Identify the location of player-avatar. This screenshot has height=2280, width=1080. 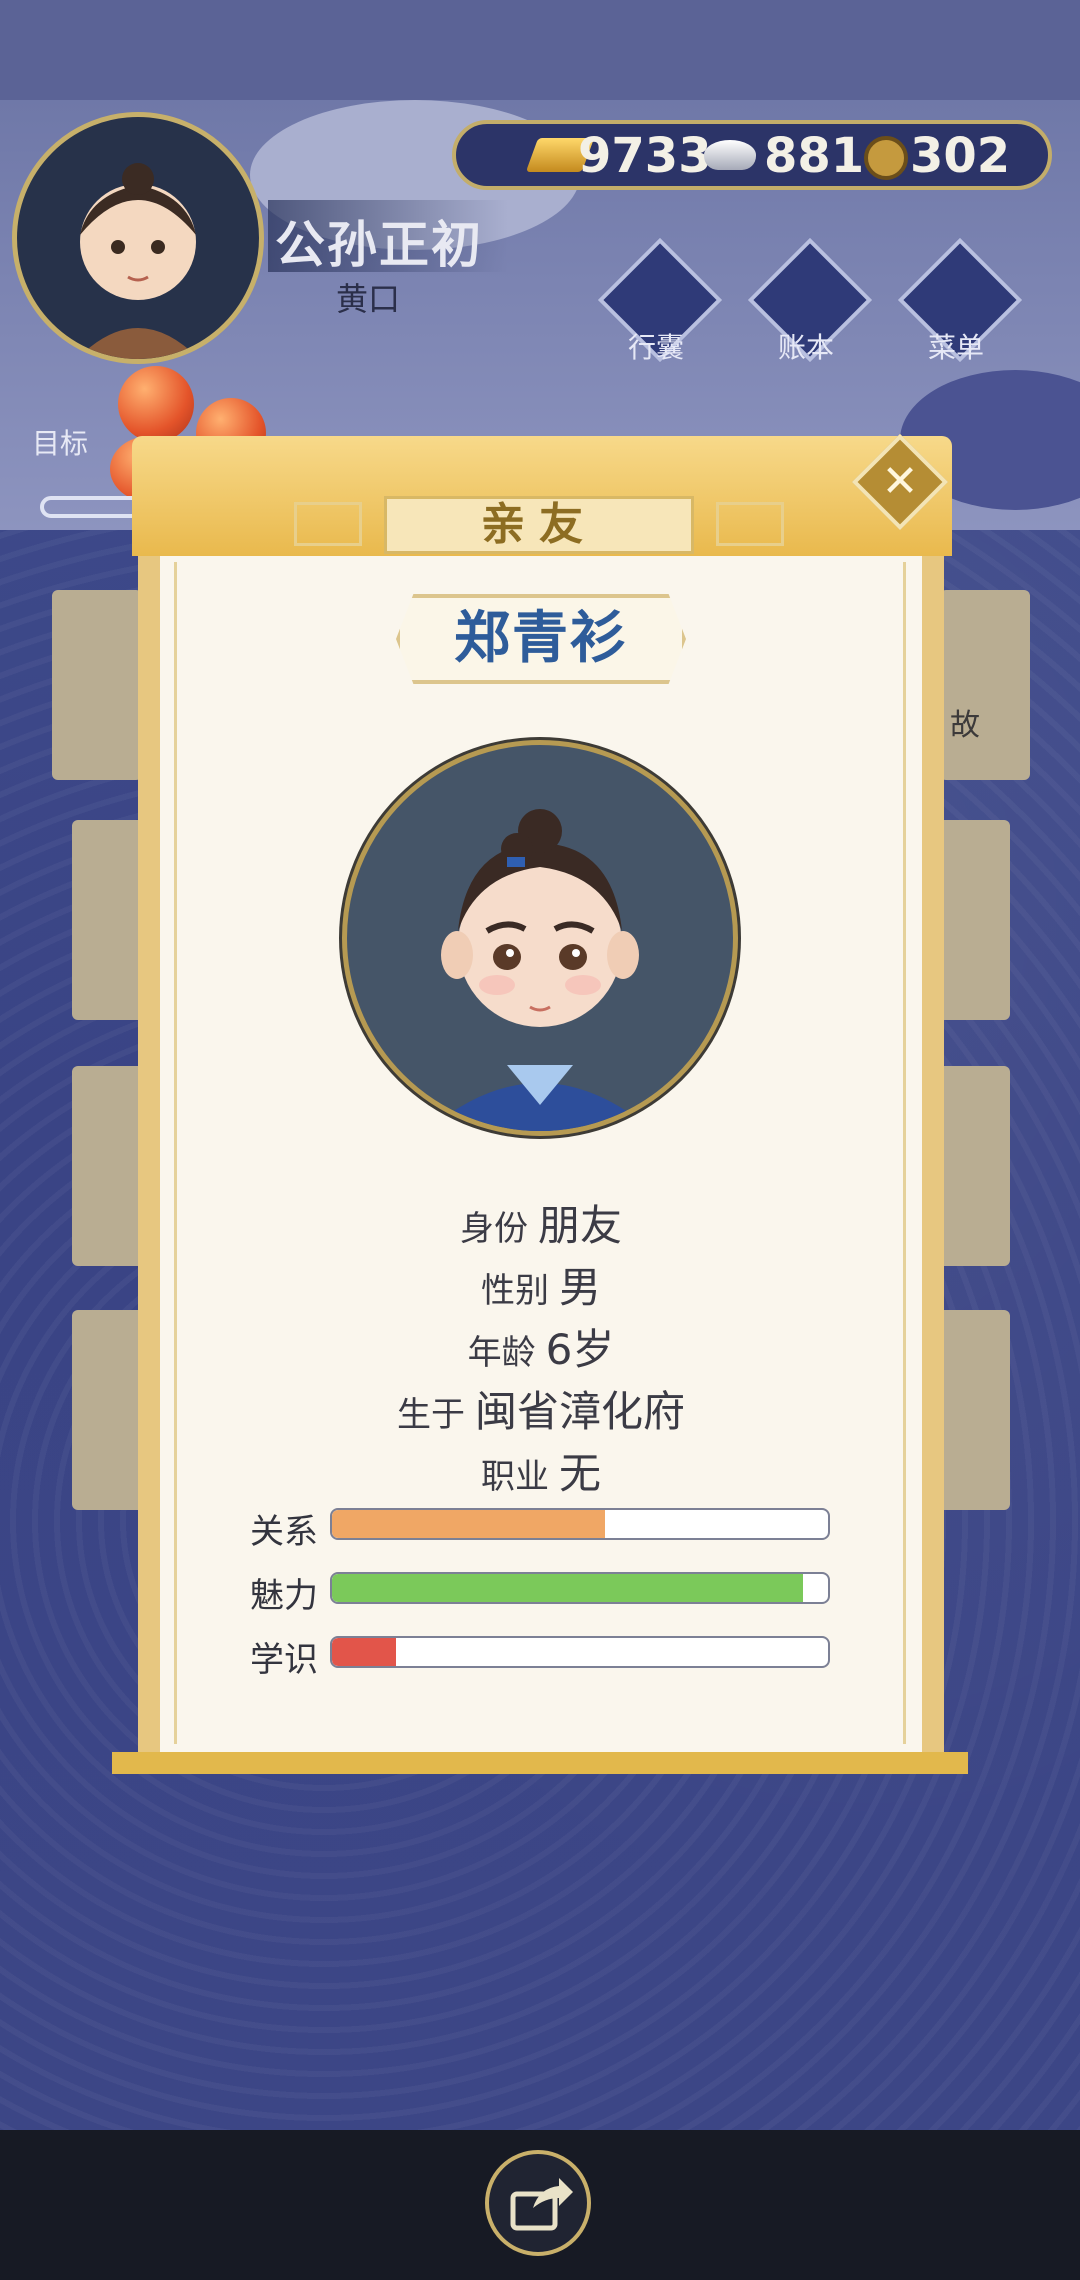
(138, 238).